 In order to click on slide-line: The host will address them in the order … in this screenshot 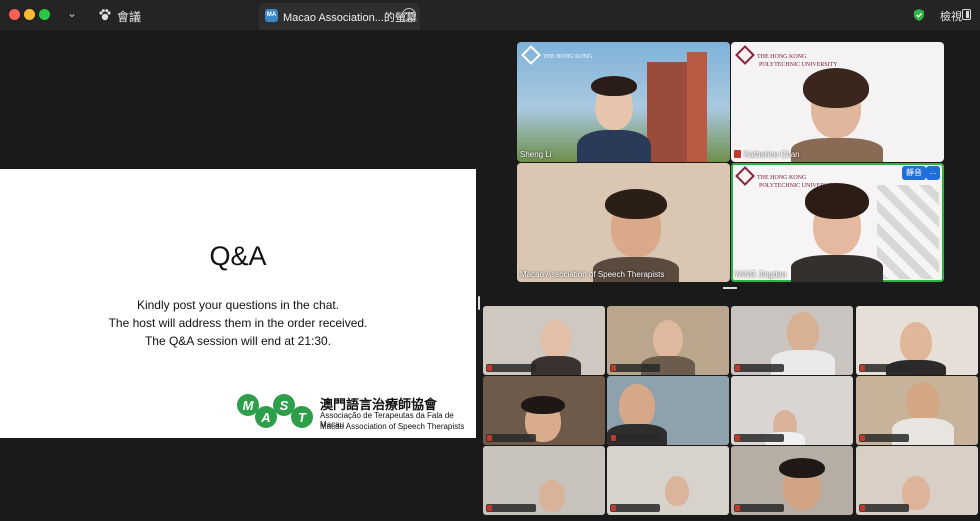, I will do `click(238, 323)`.